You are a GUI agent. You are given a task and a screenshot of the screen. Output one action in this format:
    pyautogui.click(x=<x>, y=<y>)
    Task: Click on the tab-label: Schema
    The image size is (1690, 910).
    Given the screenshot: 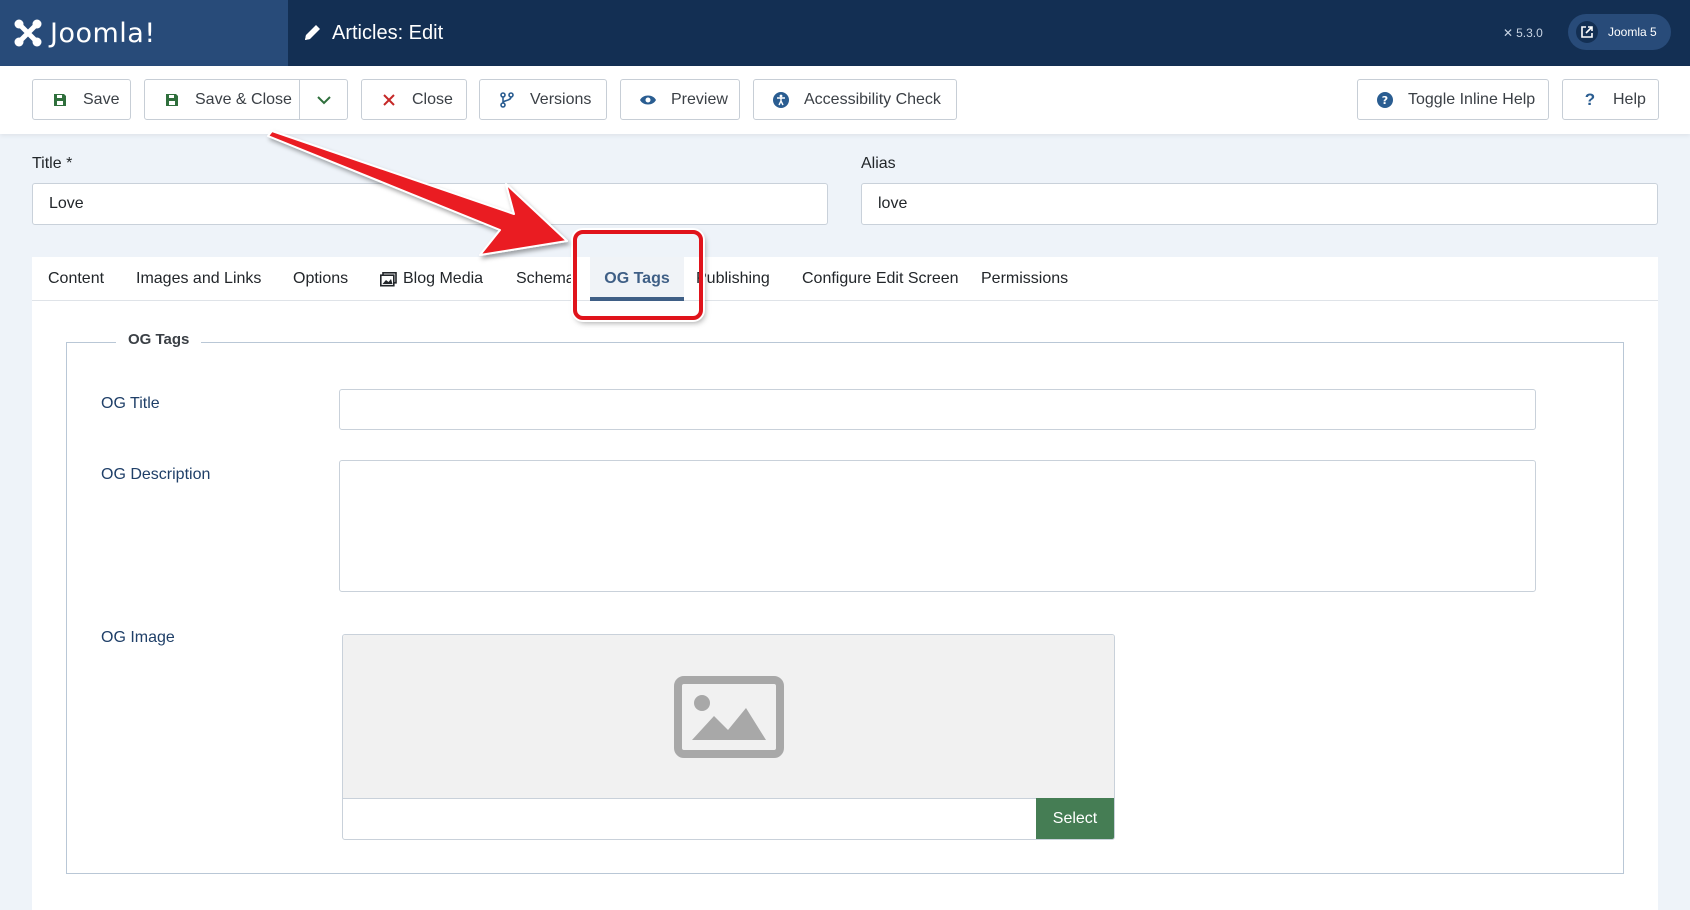 What is the action you would take?
    pyautogui.click(x=545, y=278)
    